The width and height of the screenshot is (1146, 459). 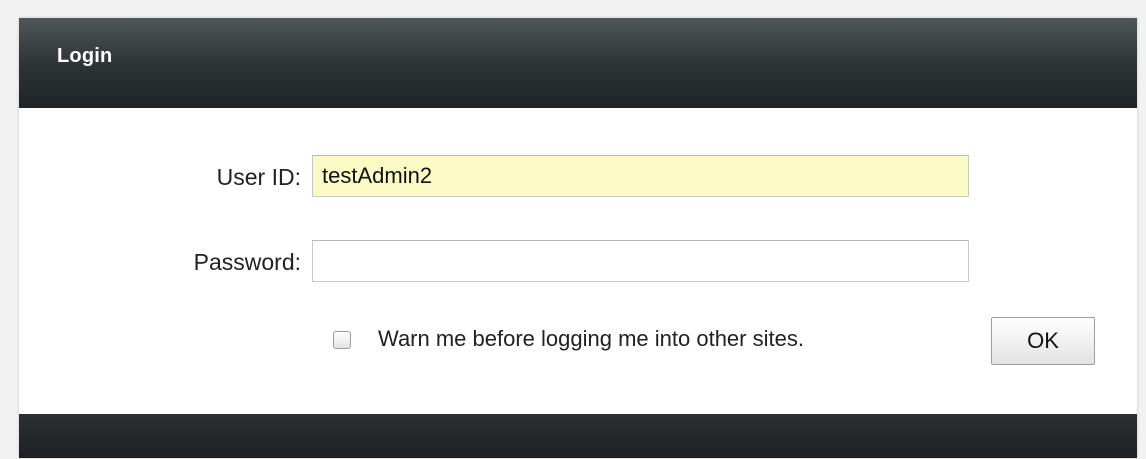 I want to click on panel-footer, so click(x=578, y=436).